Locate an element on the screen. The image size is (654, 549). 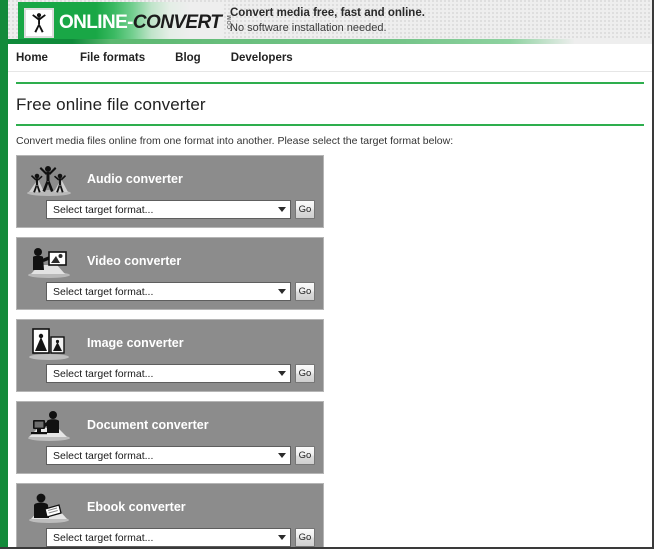
two-pictures-icon is located at coordinates (49, 343).